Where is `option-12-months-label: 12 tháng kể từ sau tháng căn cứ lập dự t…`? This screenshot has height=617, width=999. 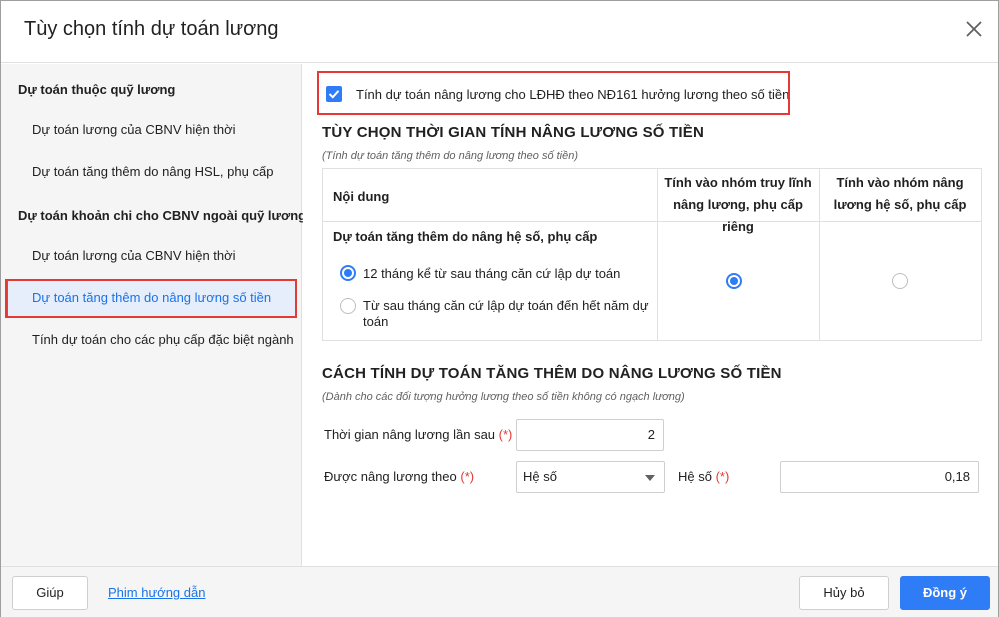
option-12-months-label: 12 tháng kể từ sau tháng căn cứ lập dự t… is located at coordinates (491, 273).